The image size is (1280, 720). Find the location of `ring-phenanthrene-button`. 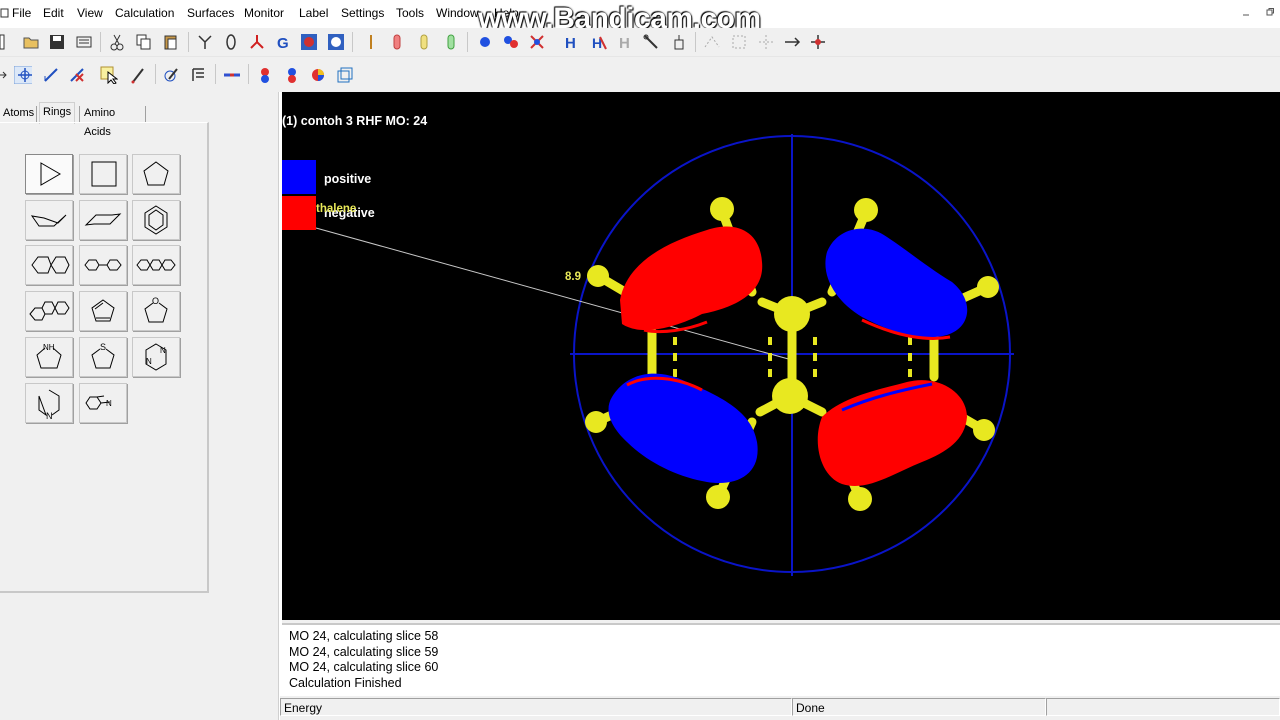

ring-phenanthrene-button is located at coordinates (49, 311).